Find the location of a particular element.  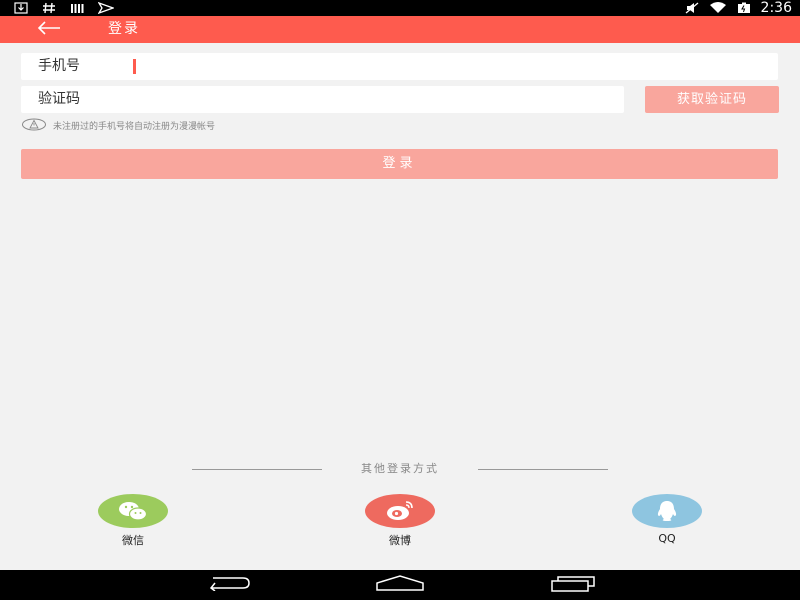

status-bar: 2:36 is located at coordinates (400, 8).